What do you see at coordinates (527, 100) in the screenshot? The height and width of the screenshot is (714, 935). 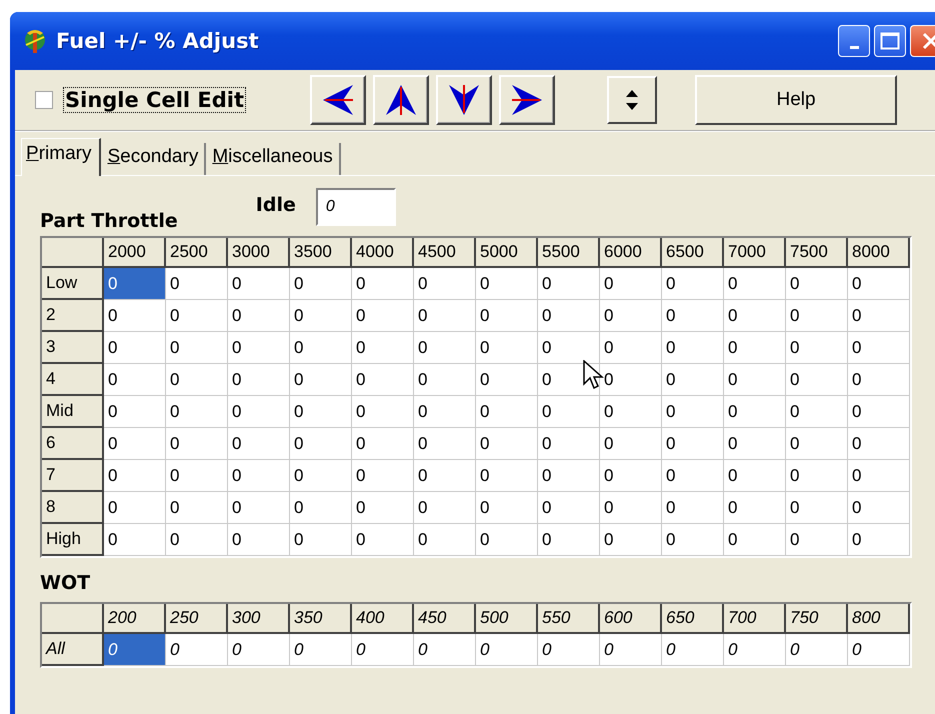 I see `right-arrow-button` at bounding box center [527, 100].